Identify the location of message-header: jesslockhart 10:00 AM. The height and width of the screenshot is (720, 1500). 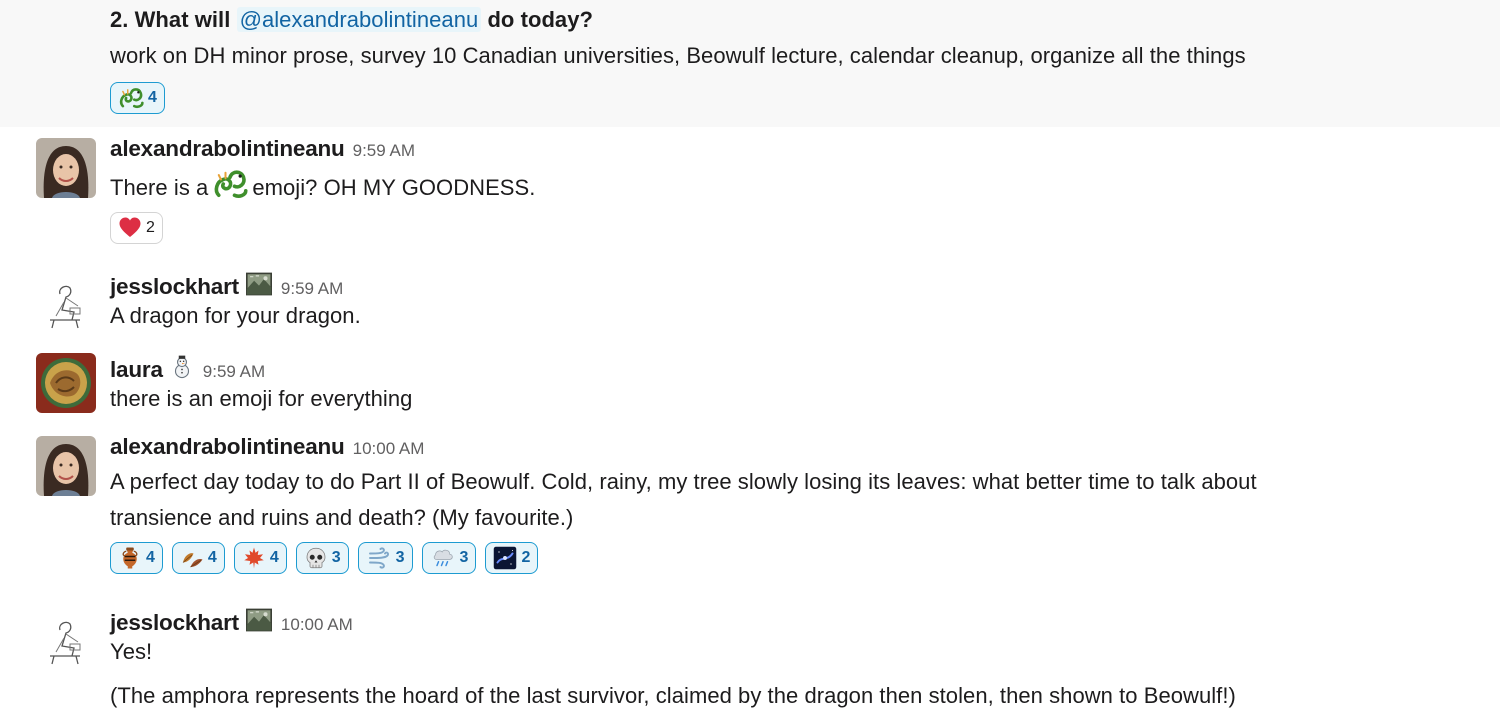
(775, 620).